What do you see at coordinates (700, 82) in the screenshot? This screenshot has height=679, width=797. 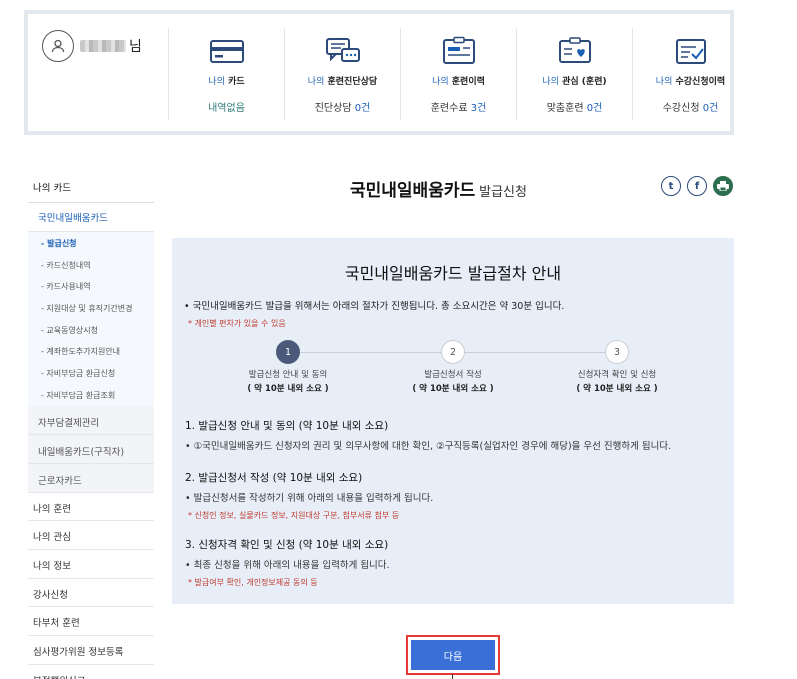 I see `stat-title: 수강신청이력` at bounding box center [700, 82].